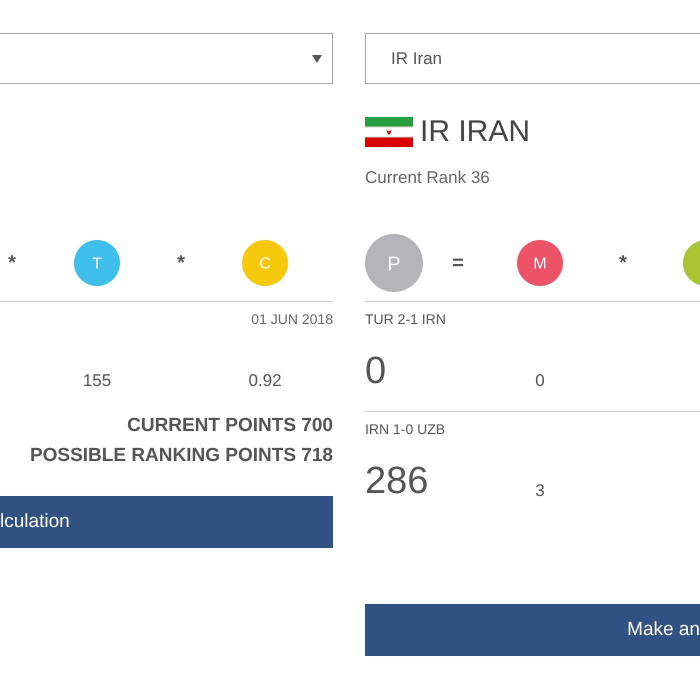  What do you see at coordinates (540, 491) in the screenshot?
I see `factor-value: 3` at bounding box center [540, 491].